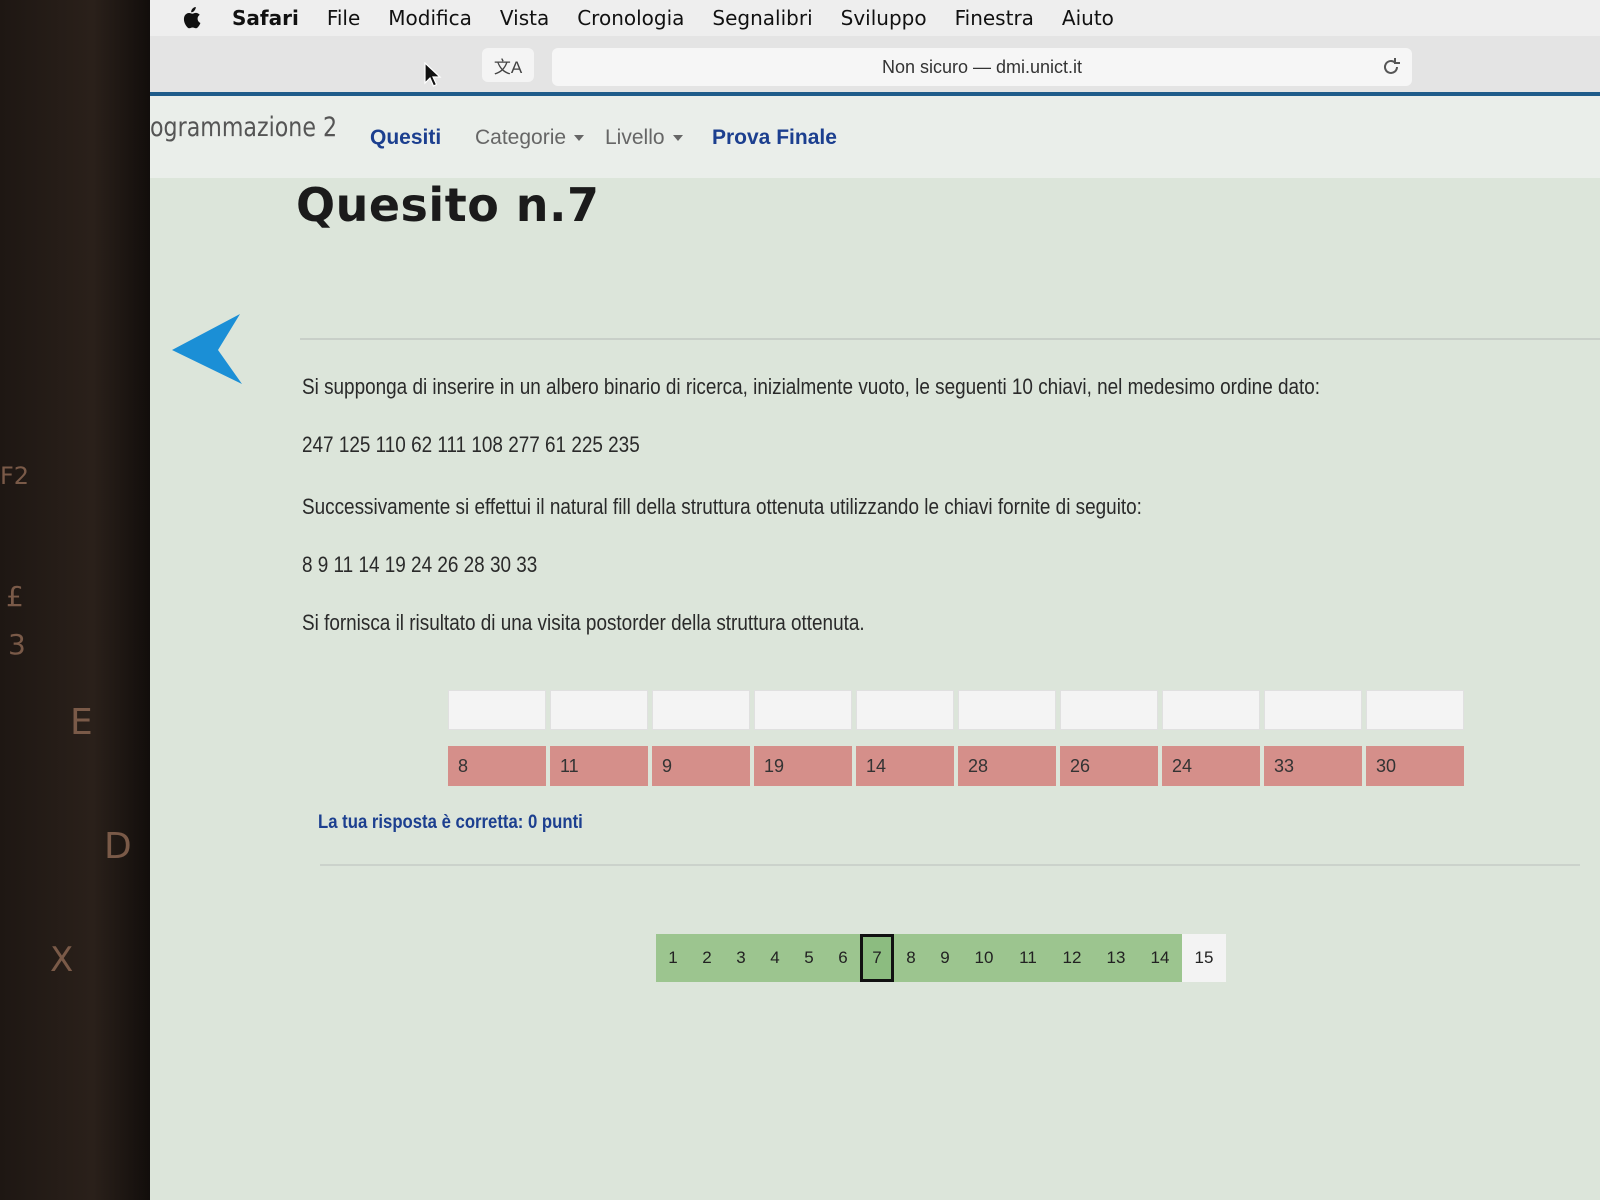  I want to click on page-link: 8, so click(911, 958).